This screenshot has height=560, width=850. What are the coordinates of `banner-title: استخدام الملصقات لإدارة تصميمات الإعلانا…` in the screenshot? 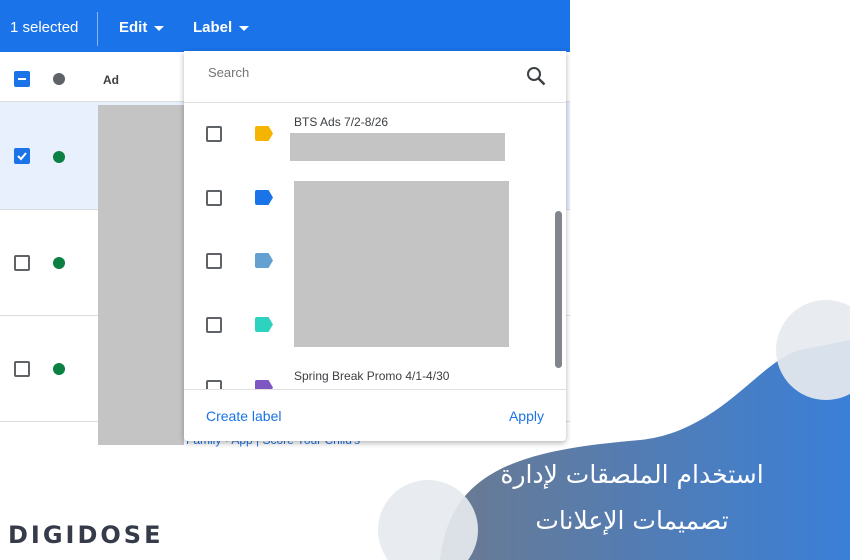 It's located at (632, 498).